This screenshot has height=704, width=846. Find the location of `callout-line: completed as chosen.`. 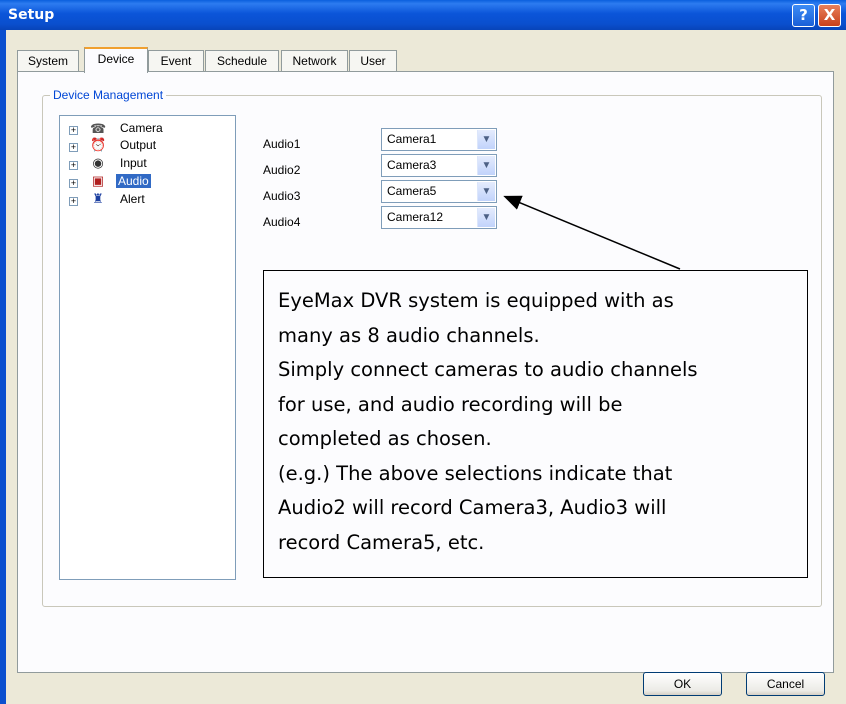

callout-line: completed as chosen. is located at coordinates (385, 438).